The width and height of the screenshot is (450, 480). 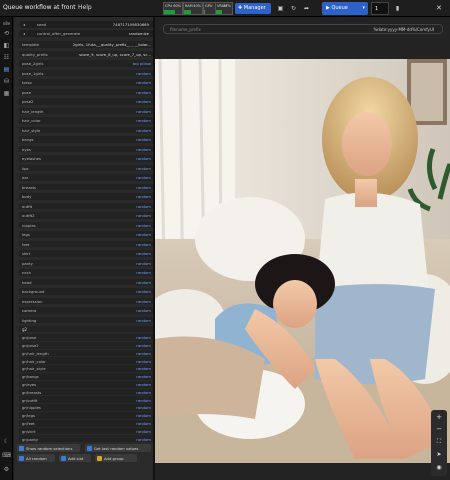 I want to click on slot-row: breasts random, so click(x=90, y=187).